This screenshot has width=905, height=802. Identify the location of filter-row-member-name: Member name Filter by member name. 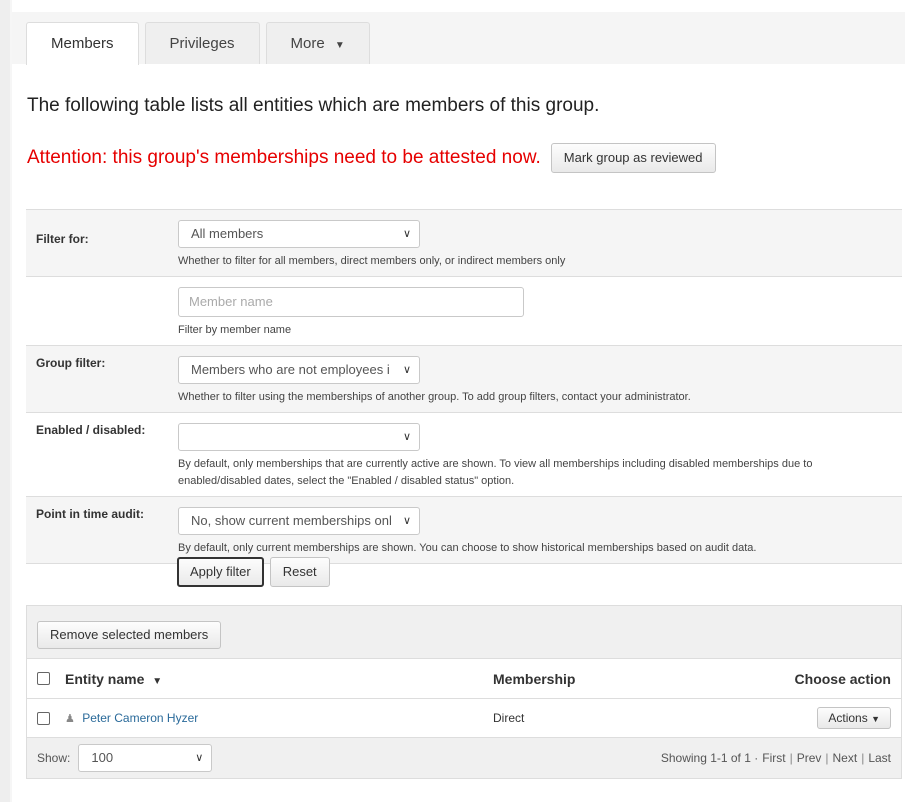
(464, 311).